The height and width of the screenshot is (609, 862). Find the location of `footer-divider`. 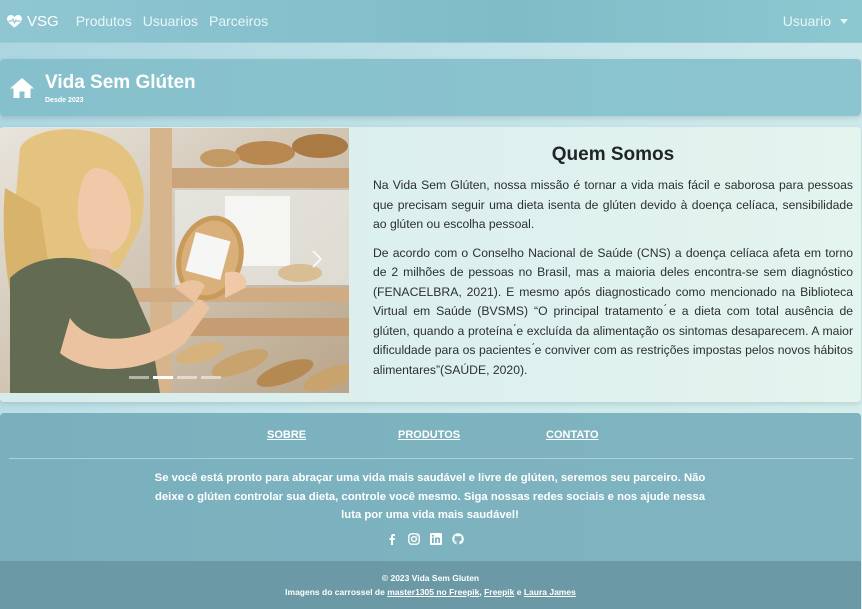

footer-divider is located at coordinates (431, 458).